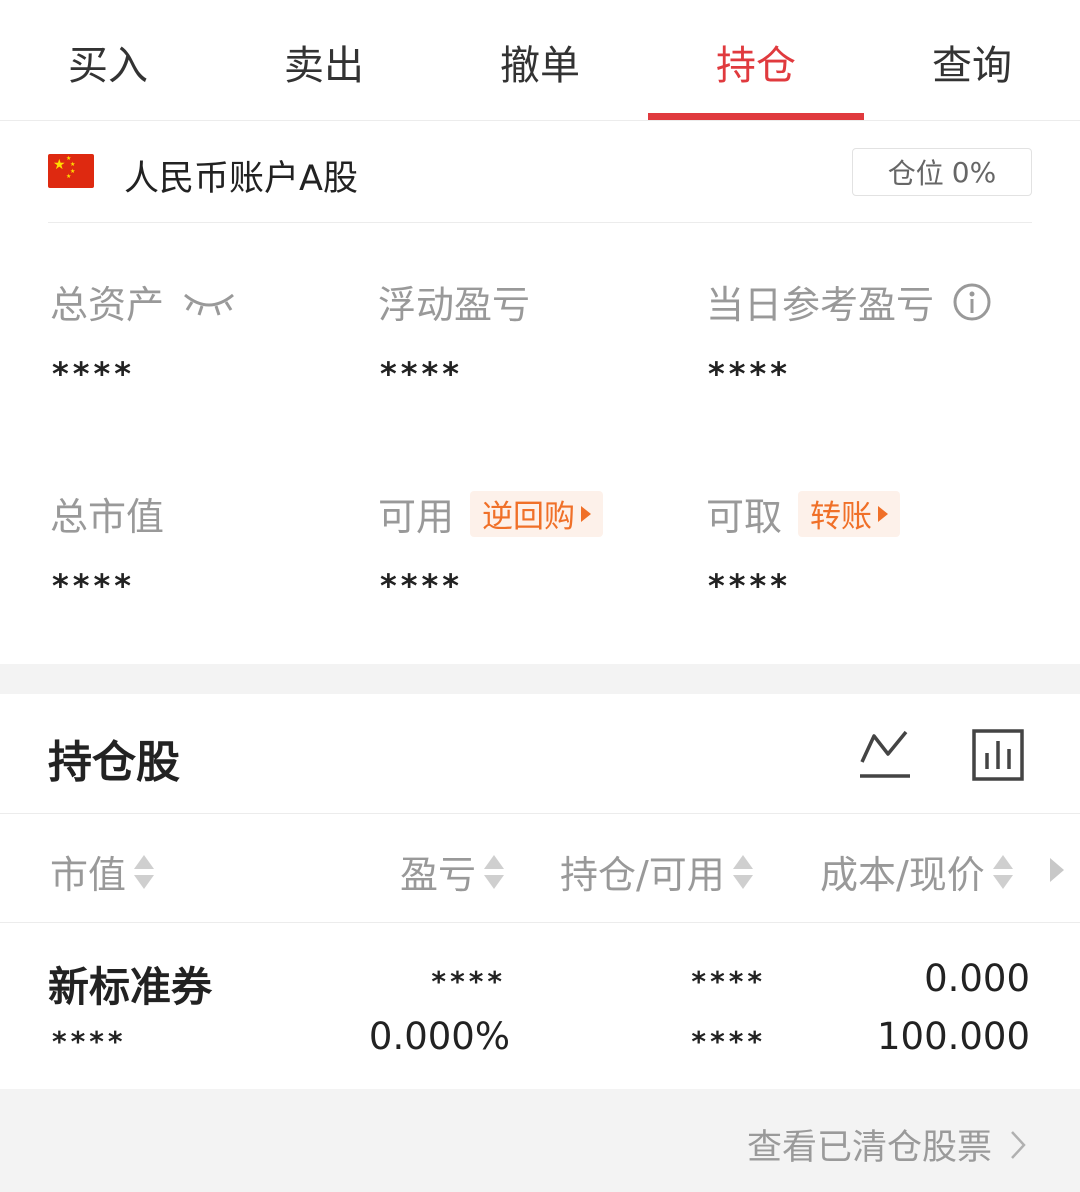 This screenshot has height=1192, width=1080. I want to click on tab-label: 撤单, so click(540, 66).